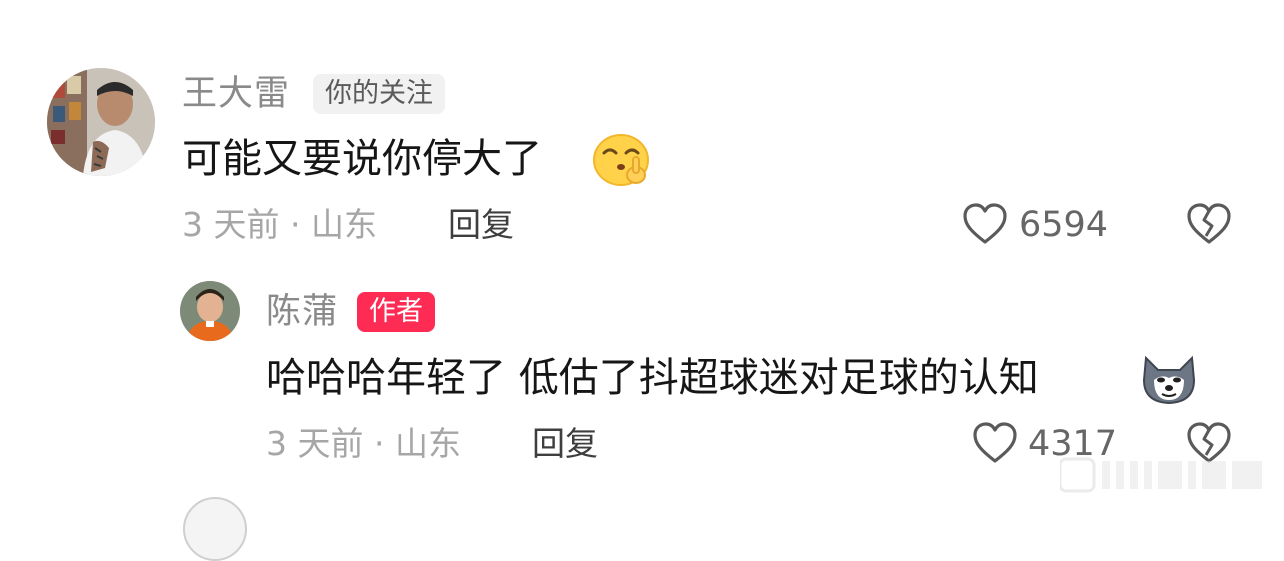 Image resolution: width=1284 pixels, height=561 pixels. What do you see at coordinates (236, 94) in the screenshot?
I see `username: 王大雷` at bounding box center [236, 94].